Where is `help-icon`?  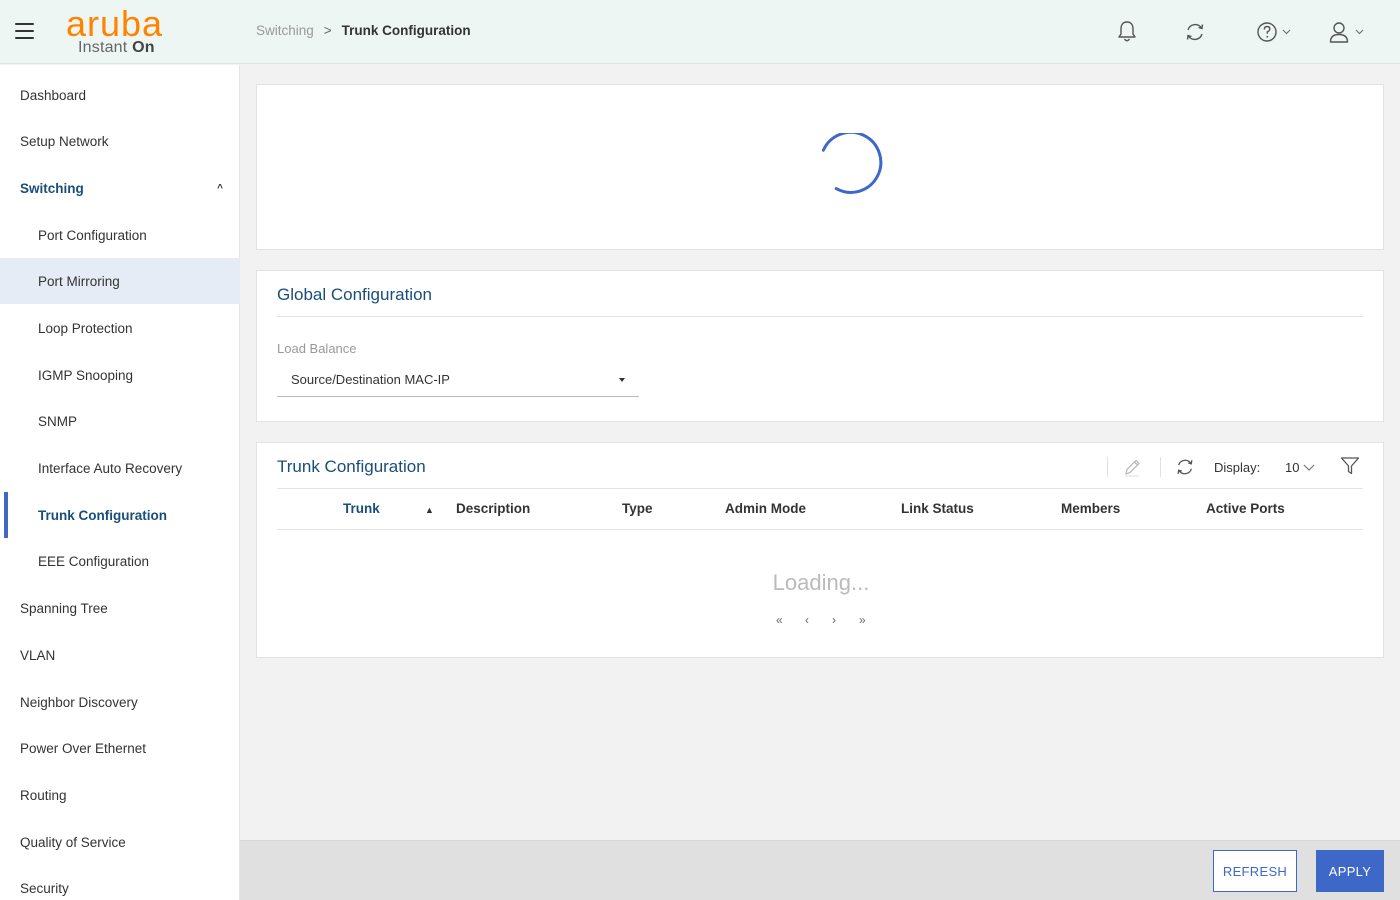
help-icon is located at coordinates (1275, 32).